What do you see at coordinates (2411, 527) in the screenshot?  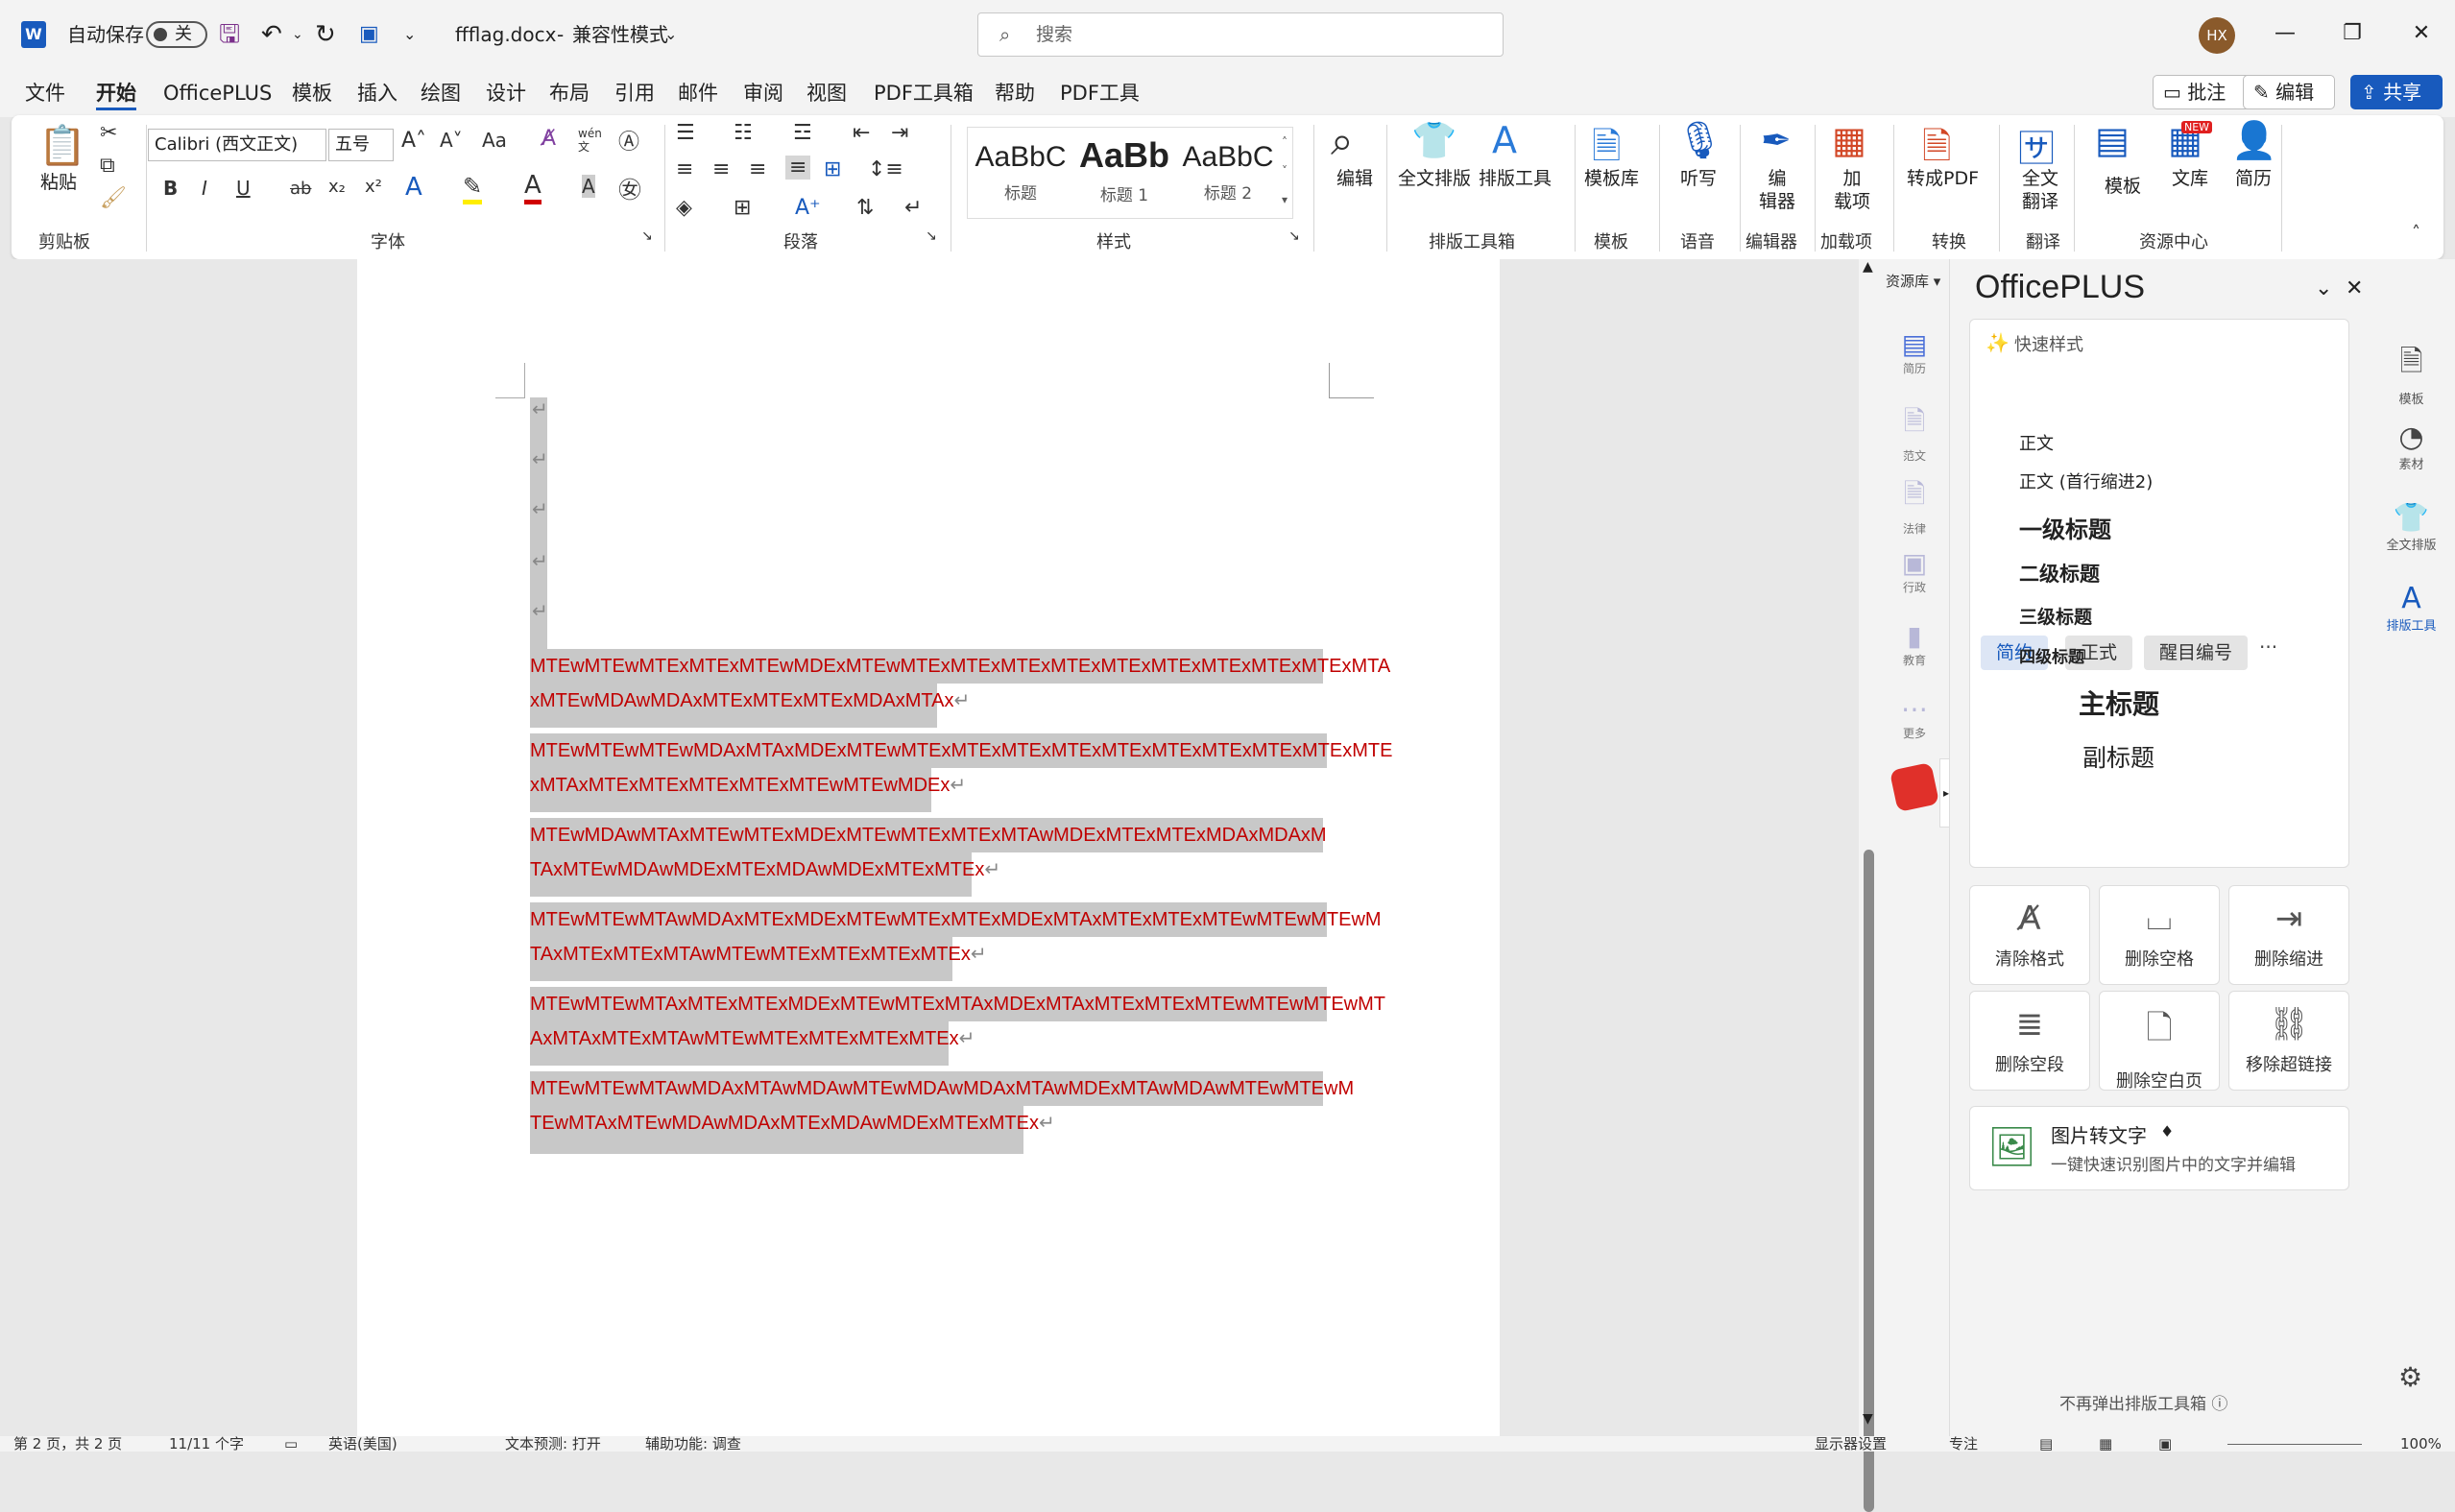 I see `side-full-typeset: 👕 全文排版` at bounding box center [2411, 527].